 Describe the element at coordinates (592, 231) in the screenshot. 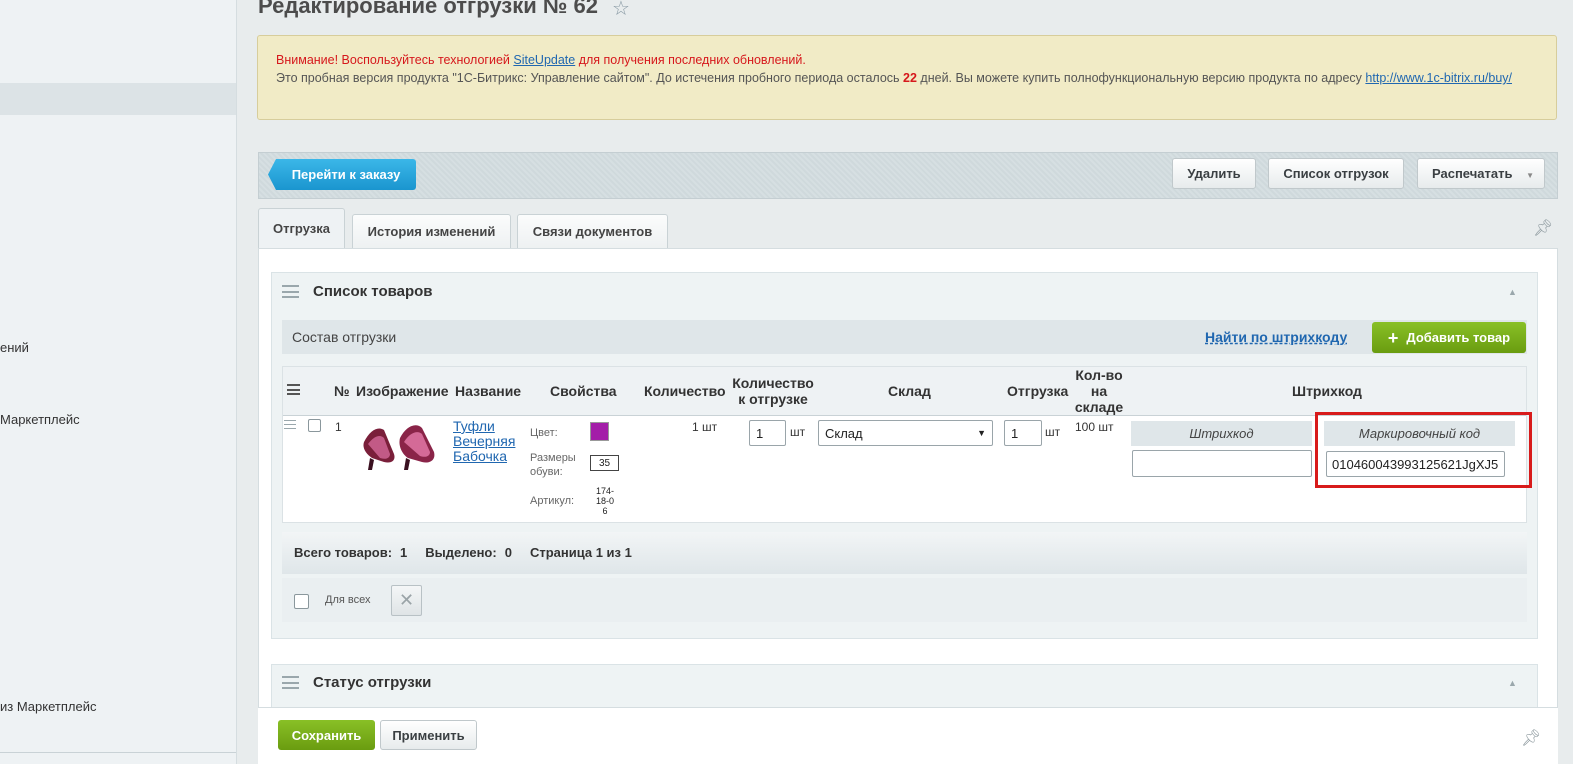

I see `tab-document-links: Связи документов` at that location.